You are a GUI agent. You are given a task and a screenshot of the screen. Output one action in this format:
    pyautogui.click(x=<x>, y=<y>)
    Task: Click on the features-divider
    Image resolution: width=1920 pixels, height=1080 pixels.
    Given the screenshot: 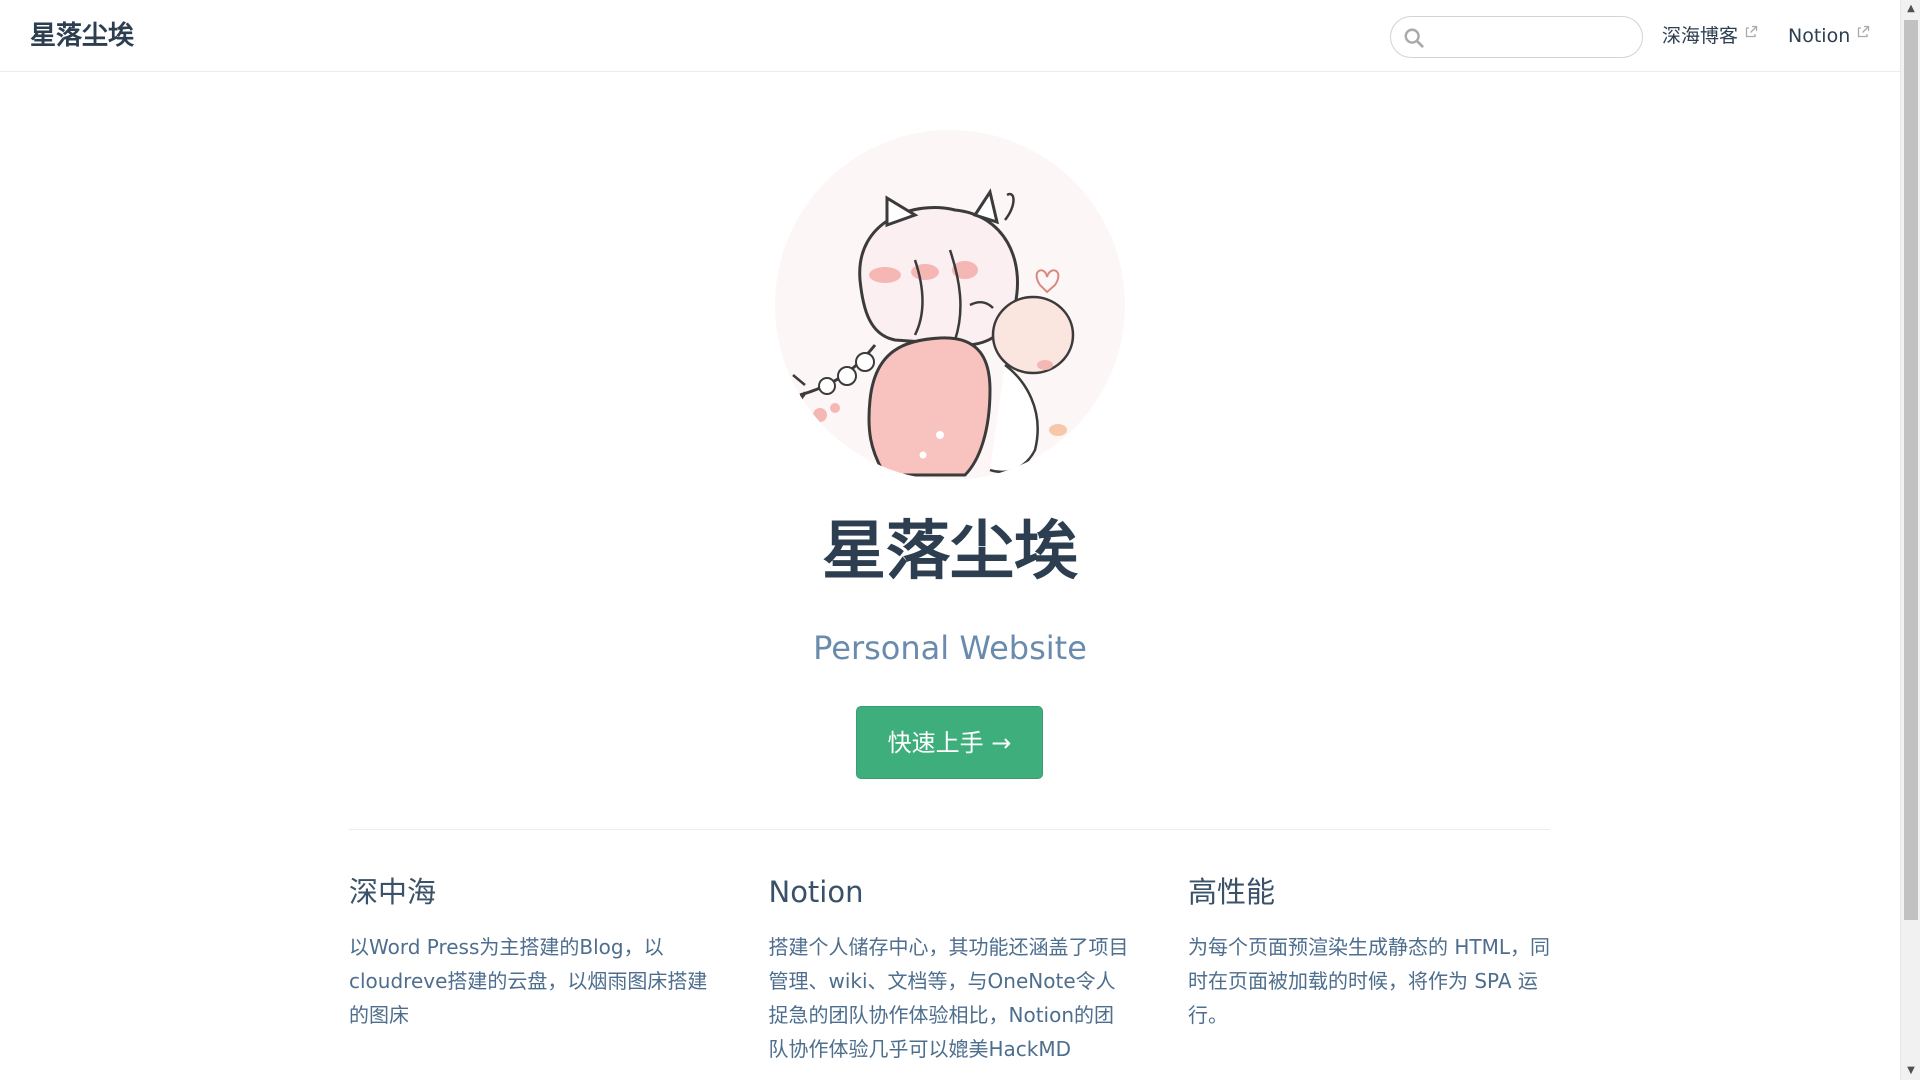 What is the action you would take?
    pyautogui.click(x=949, y=829)
    